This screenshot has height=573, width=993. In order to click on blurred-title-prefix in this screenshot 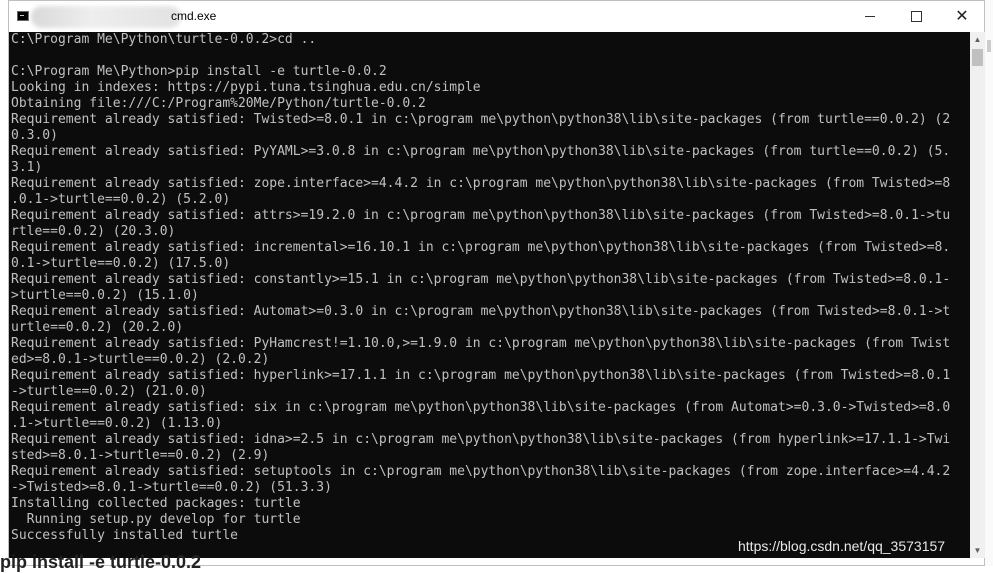, I will do `click(106, 17)`.